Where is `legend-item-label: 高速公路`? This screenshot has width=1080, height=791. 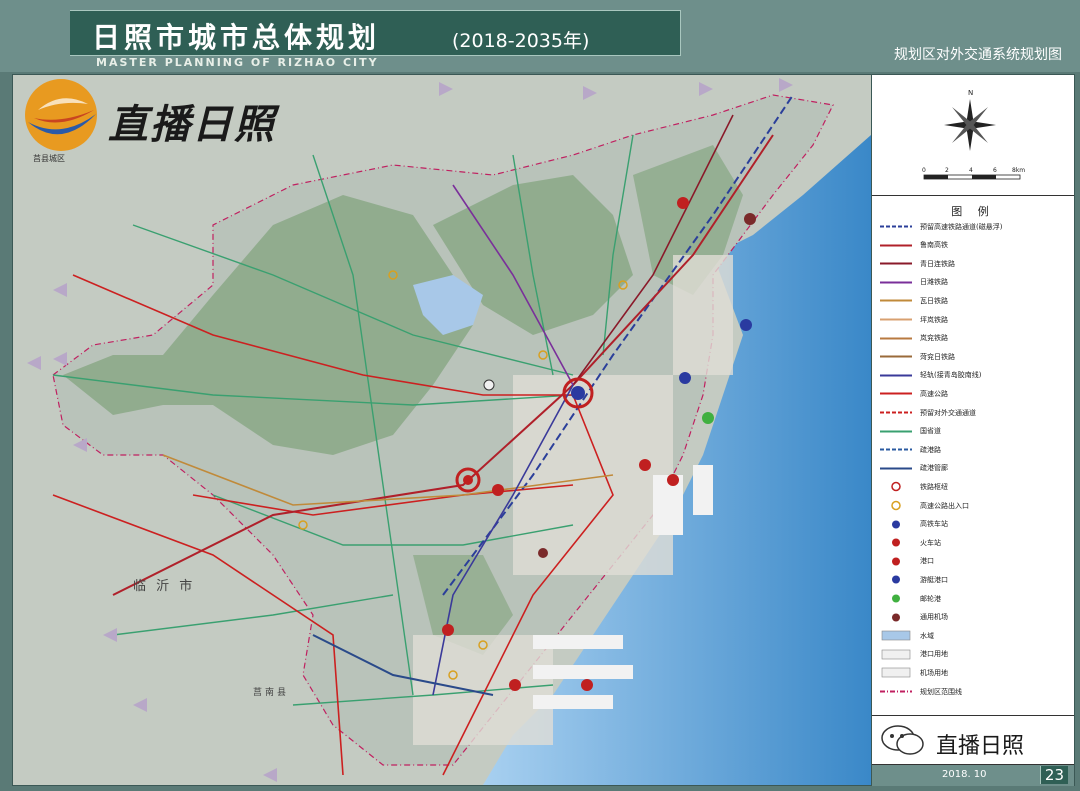 legend-item-label: 高速公路 is located at coordinates (934, 393).